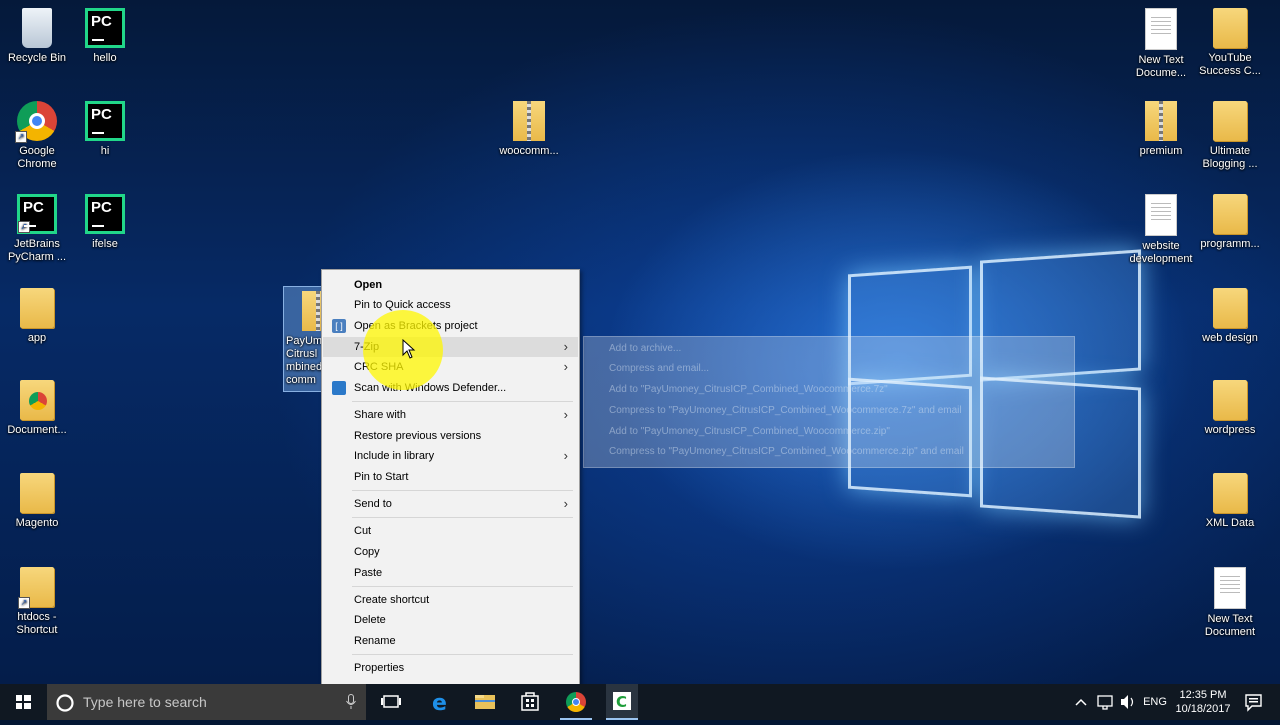 The height and width of the screenshot is (725, 1280). I want to click on task-view-button, so click(391, 702).